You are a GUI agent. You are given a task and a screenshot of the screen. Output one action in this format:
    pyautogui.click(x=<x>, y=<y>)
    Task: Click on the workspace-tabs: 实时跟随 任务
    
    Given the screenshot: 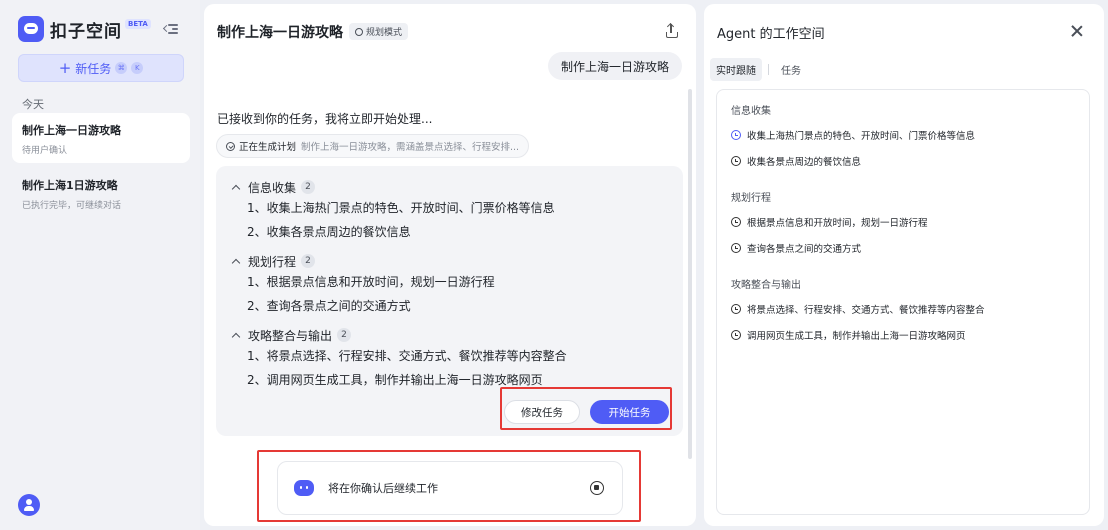 What is the action you would take?
    pyautogui.click(x=758, y=69)
    